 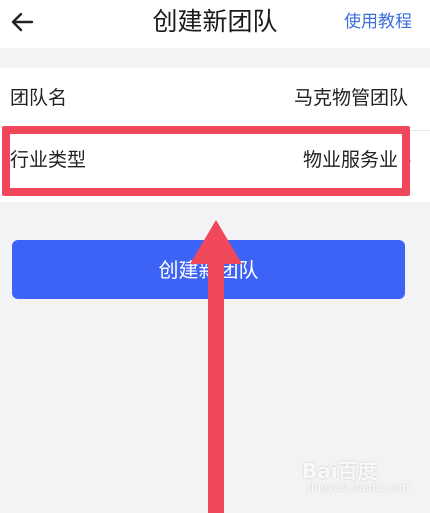 I want to click on industry-row: 行业类型 物业服务业, so click(x=215, y=161).